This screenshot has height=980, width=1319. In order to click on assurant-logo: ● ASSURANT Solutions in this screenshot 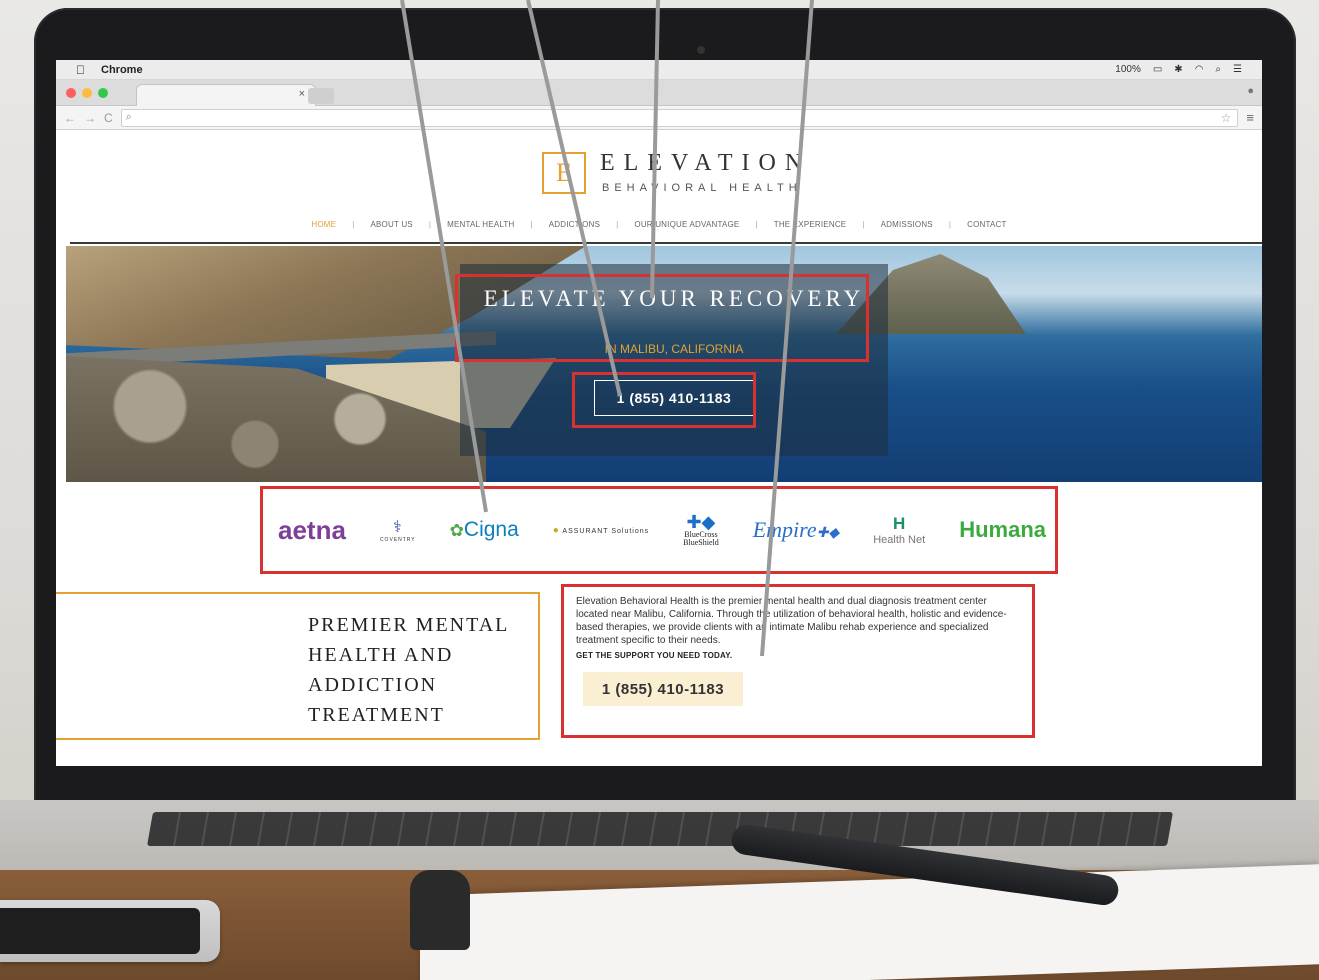, I will do `click(601, 530)`.